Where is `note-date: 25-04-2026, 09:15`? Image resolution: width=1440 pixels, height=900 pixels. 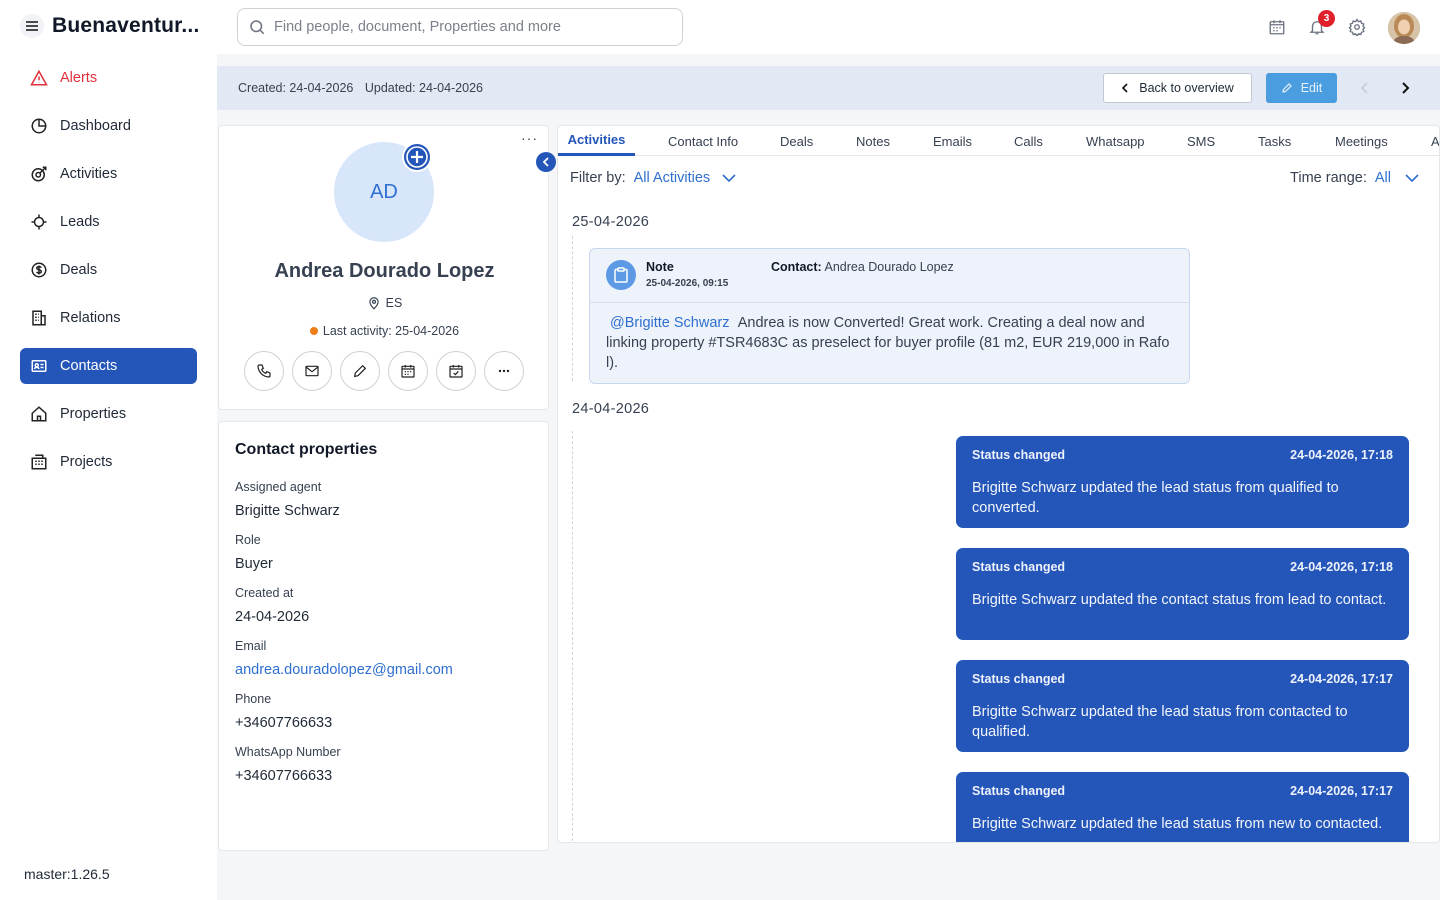
note-date: 25-04-2026, 09:15 is located at coordinates (687, 283).